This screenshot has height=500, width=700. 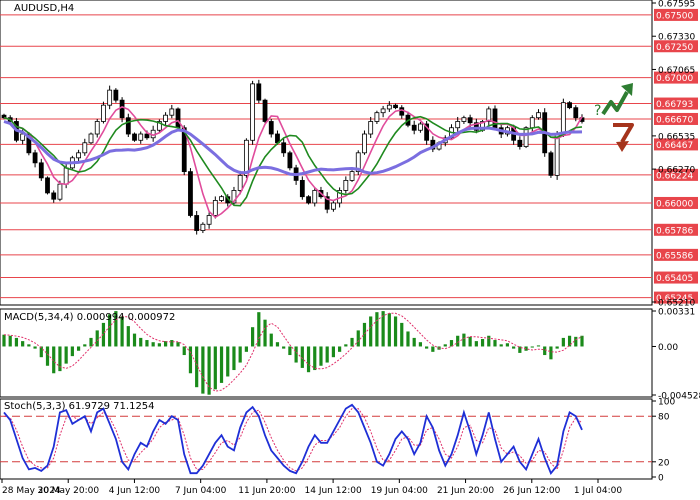 What do you see at coordinates (676, 5) in the screenshot?
I see `price-tick-label: 0.67595` at bounding box center [676, 5].